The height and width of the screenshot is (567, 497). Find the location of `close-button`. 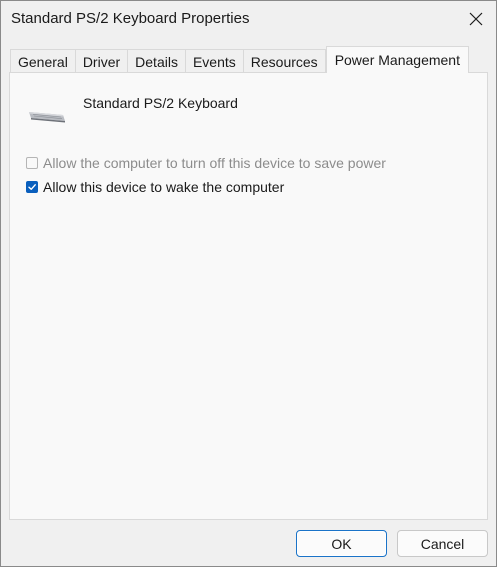

close-button is located at coordinates (476, 19).